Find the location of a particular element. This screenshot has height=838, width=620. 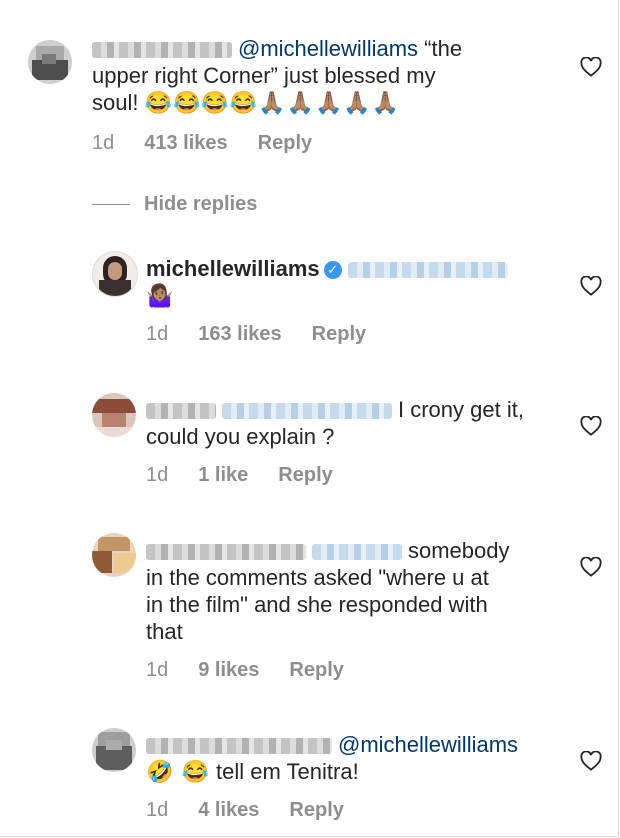

emoji: 😂😂😂😂🙏🏽🙏🏽🙏🏽🙏🏽🙏🏽 is located at coordinates (272, 102).